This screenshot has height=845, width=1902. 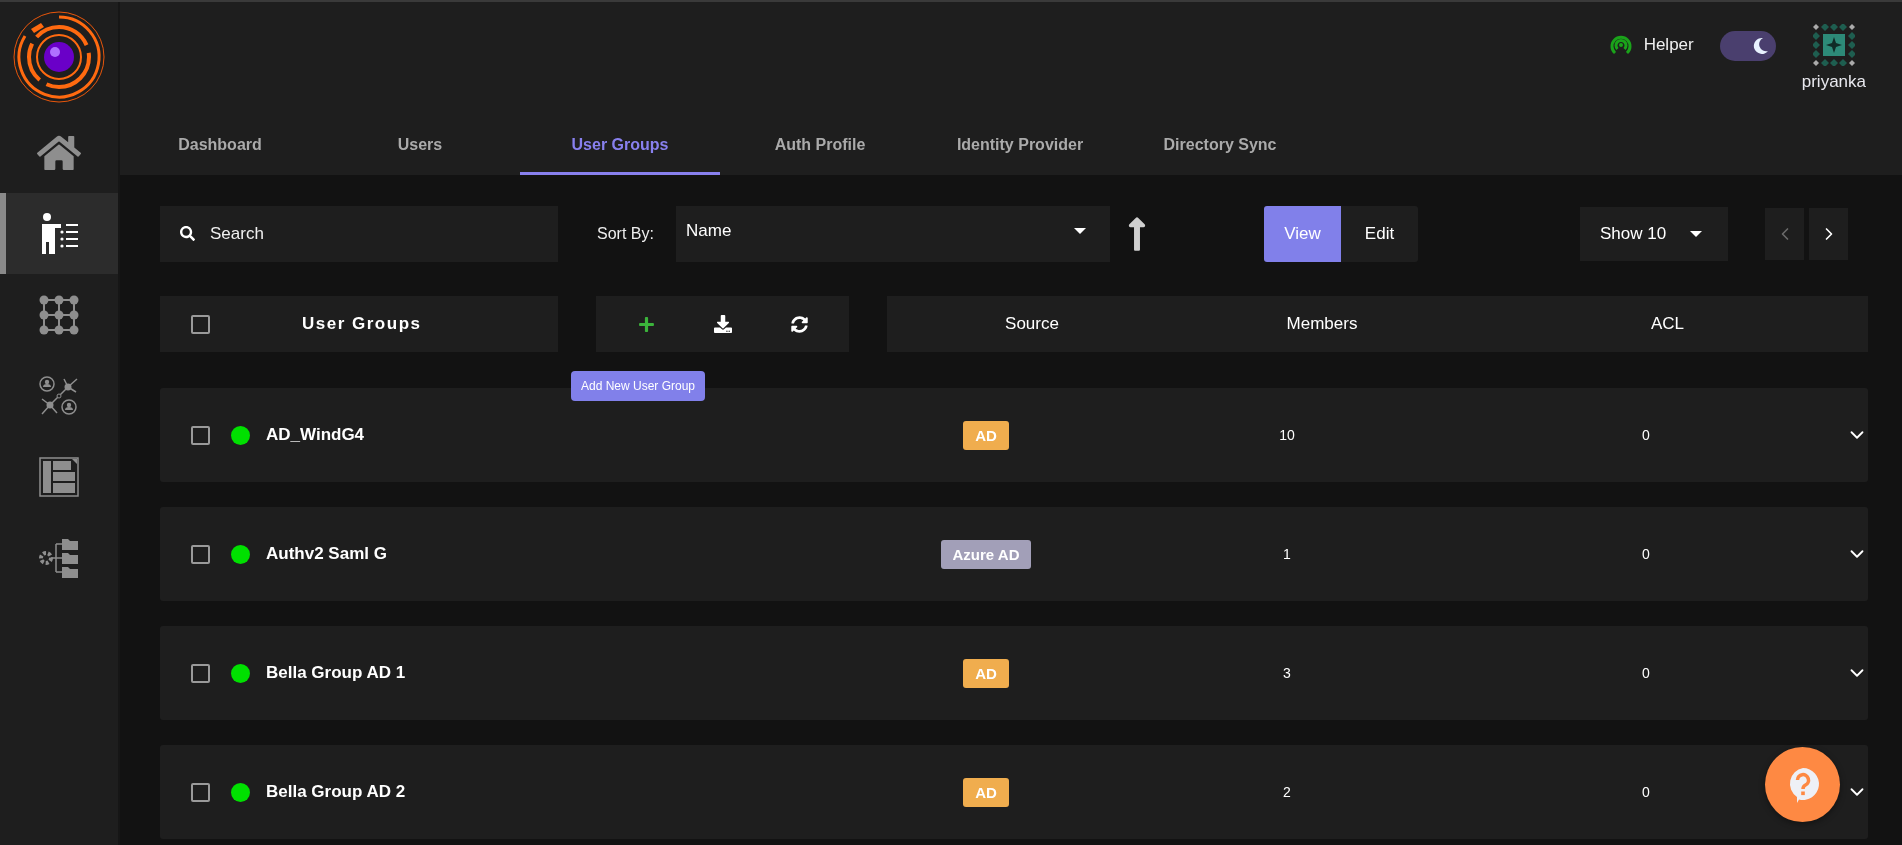 I want to click on helper-link: Helper, so click(x=1650, y=45).